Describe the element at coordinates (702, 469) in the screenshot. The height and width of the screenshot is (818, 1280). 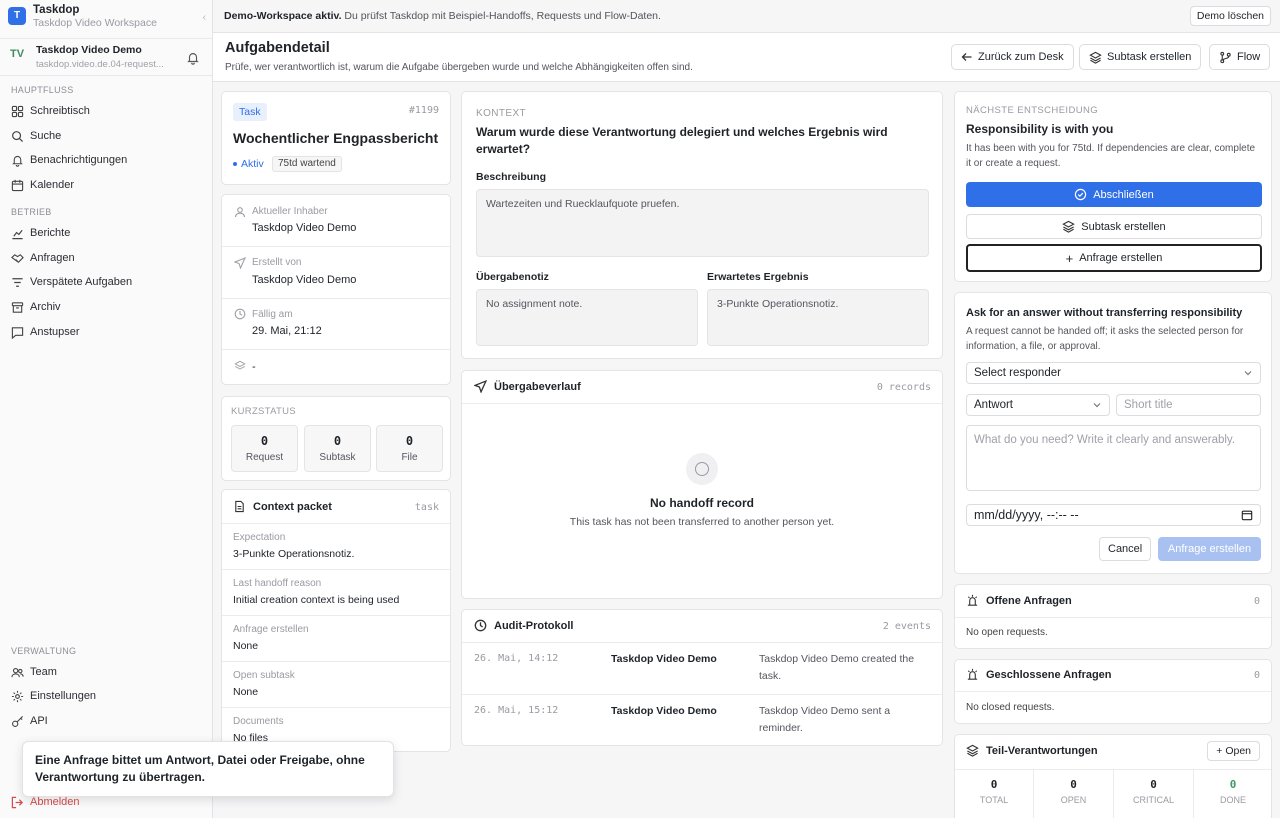
I see `empty-state-icon` at that location.